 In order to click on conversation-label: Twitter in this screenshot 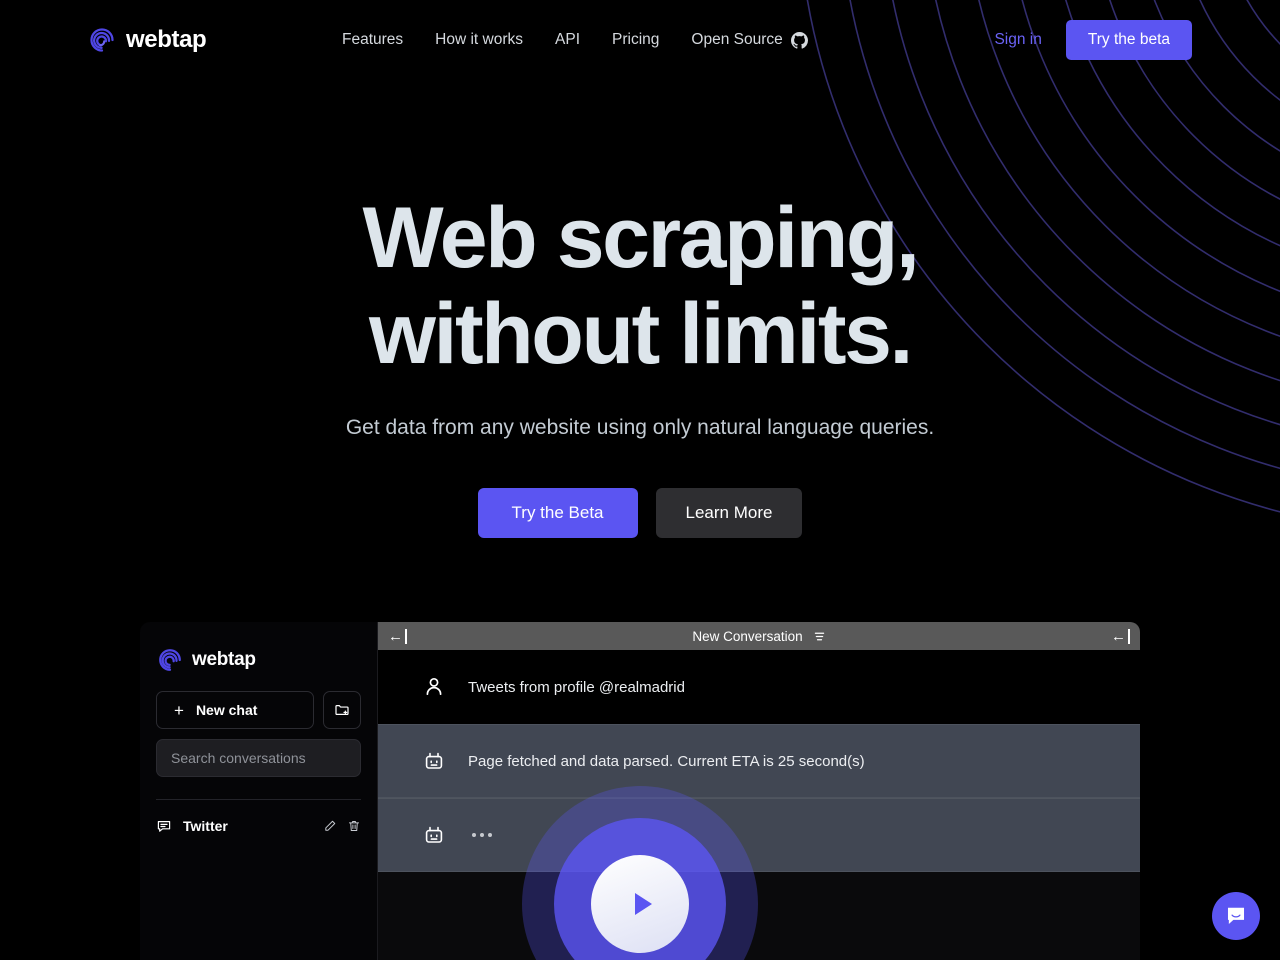, I will do `click(205, 826)`.